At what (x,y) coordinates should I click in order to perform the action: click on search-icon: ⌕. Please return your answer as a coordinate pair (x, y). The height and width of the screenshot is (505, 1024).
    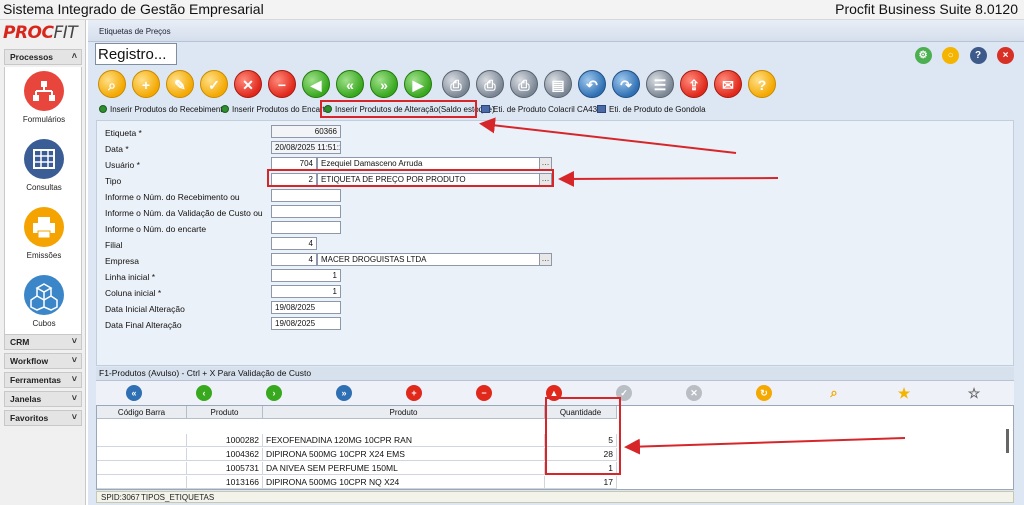
    Looking at the image, I should click on (112, 84).